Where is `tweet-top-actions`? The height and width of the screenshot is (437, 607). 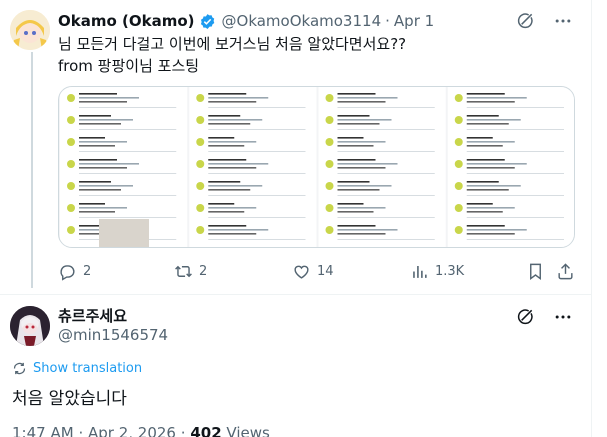
tweet-top-actions is located at coordinates (544, 21).